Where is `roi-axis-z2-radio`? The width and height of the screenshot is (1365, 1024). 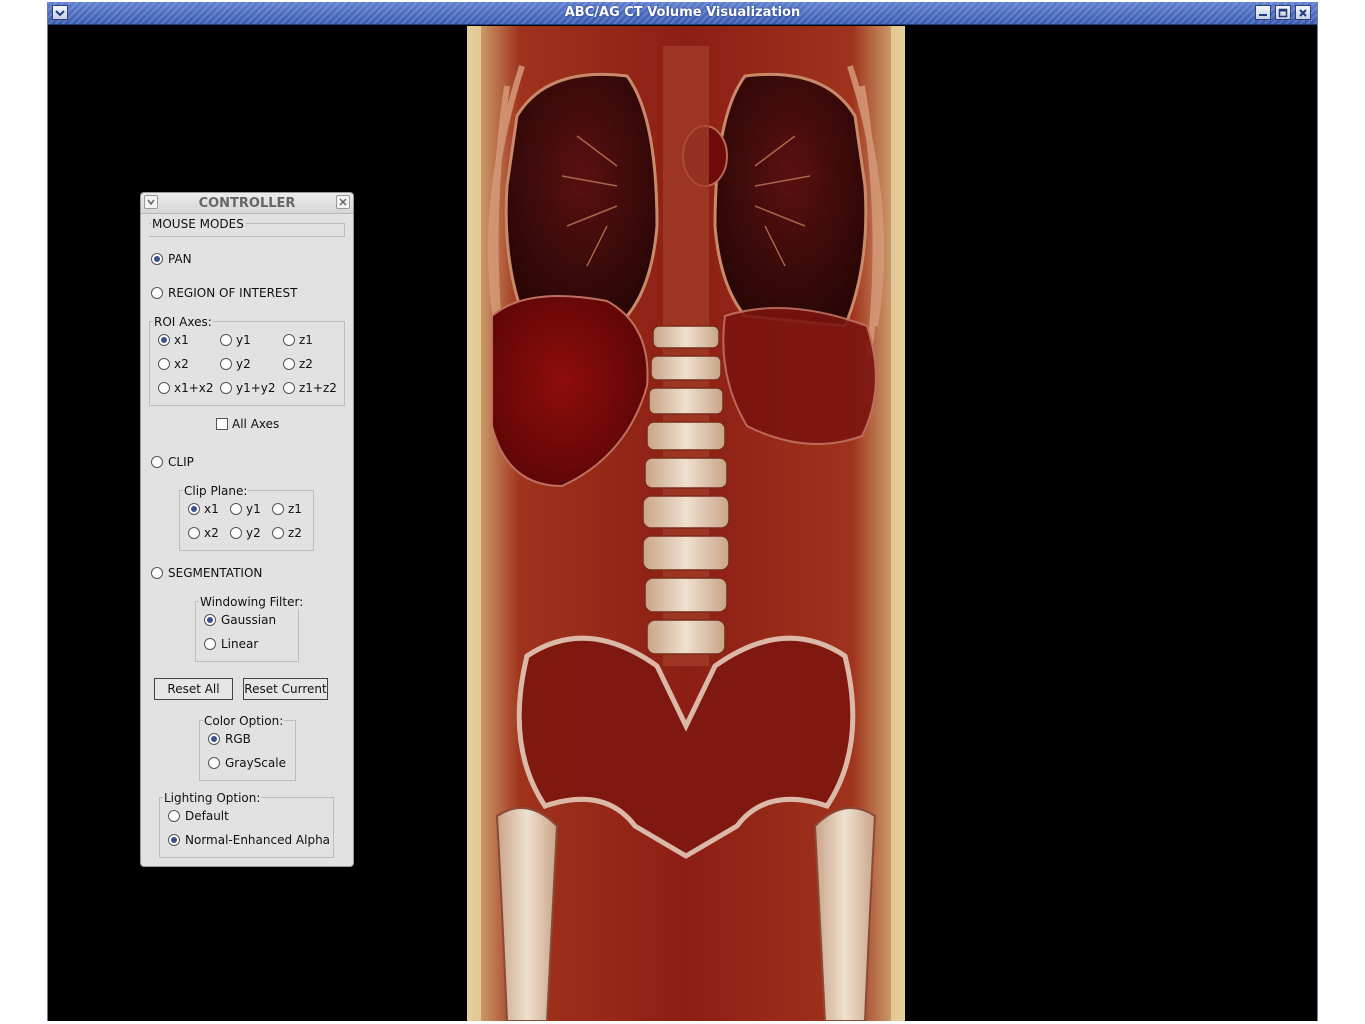
roi-axis-z2-radio is located at coordinates (289, 364).